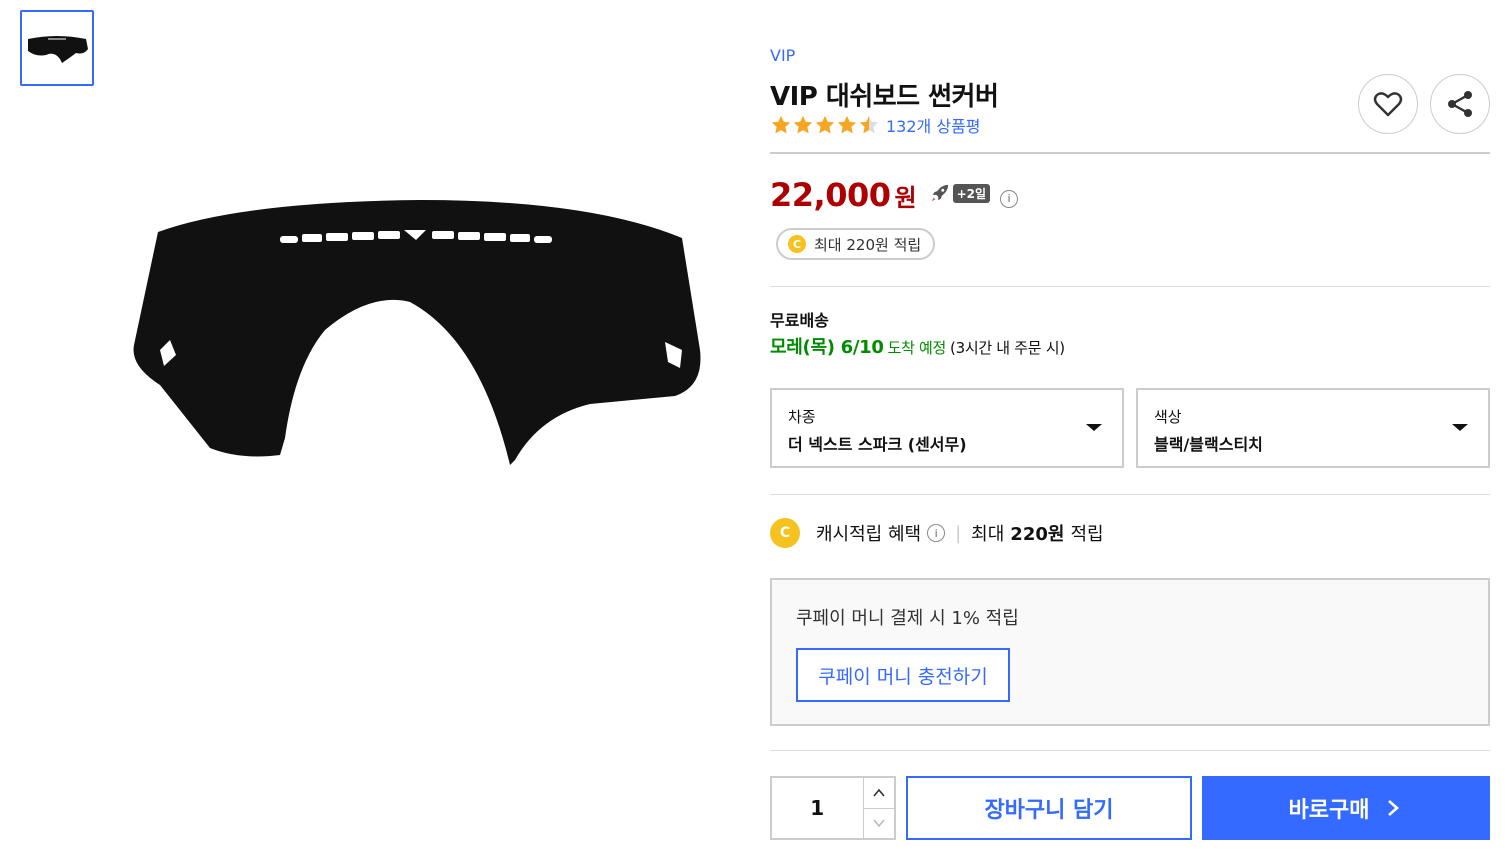 The width and height of the screenshot is (1510, 862). I want to click on option-select-color: 색상 블랙/블랙스티치, so click(1313, 428).